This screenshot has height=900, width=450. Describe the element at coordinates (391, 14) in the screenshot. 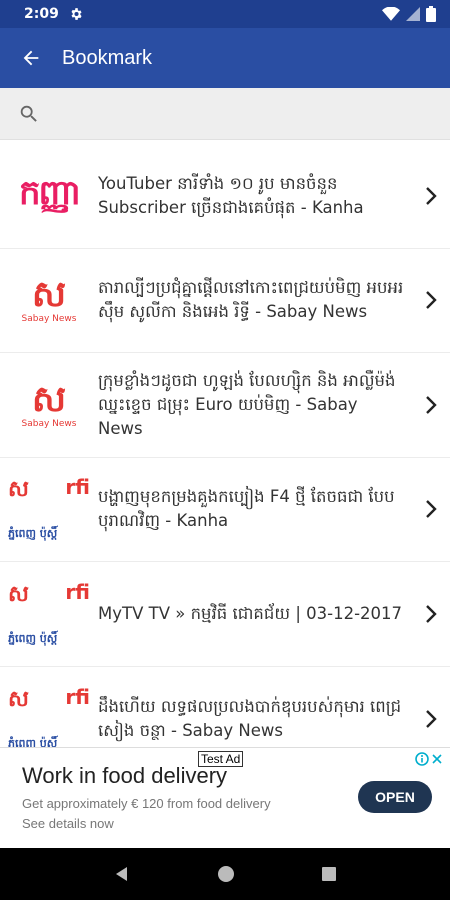

I see `wifi-icon` at that location.